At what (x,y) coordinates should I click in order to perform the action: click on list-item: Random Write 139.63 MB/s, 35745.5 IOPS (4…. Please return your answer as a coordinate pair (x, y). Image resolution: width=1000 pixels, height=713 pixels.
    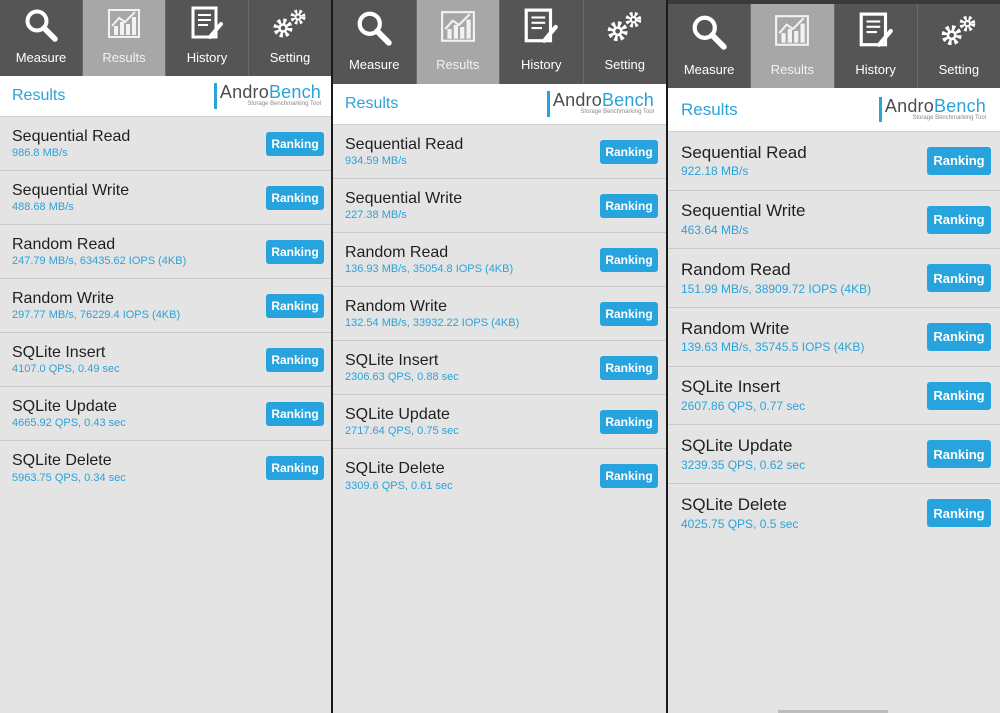
    Looking at the image, I should click on (834, 337).